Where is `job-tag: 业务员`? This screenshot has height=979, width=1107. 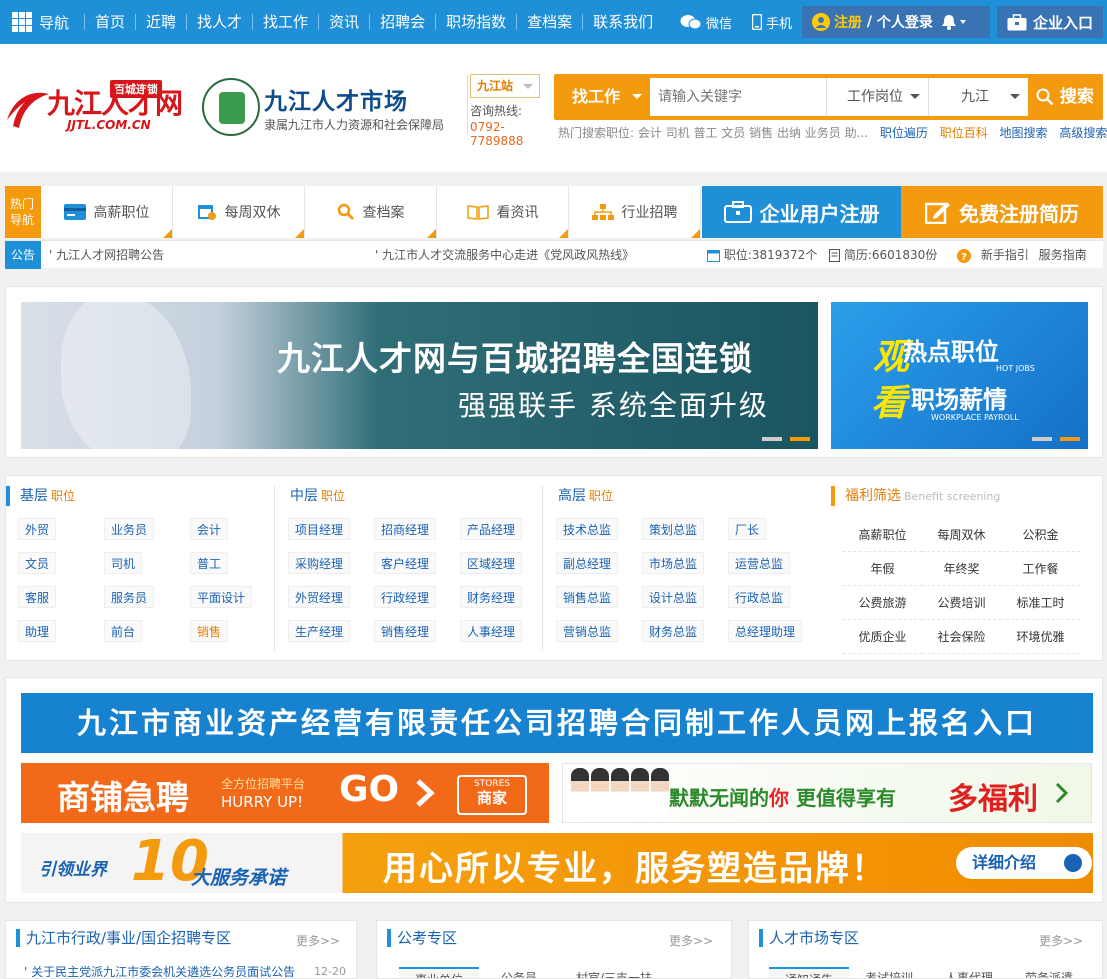 job-tag: 业务员 is located at coordinates (129, 529).